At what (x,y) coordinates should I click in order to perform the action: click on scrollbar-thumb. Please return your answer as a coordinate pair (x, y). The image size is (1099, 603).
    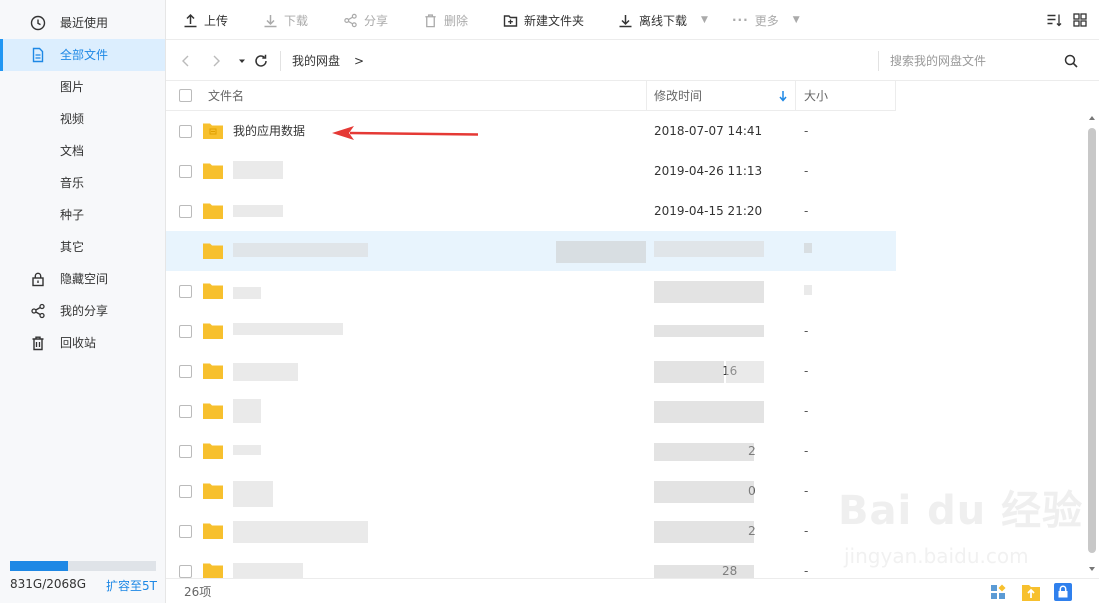
    Looking at the image, I should click on (1092, 340).